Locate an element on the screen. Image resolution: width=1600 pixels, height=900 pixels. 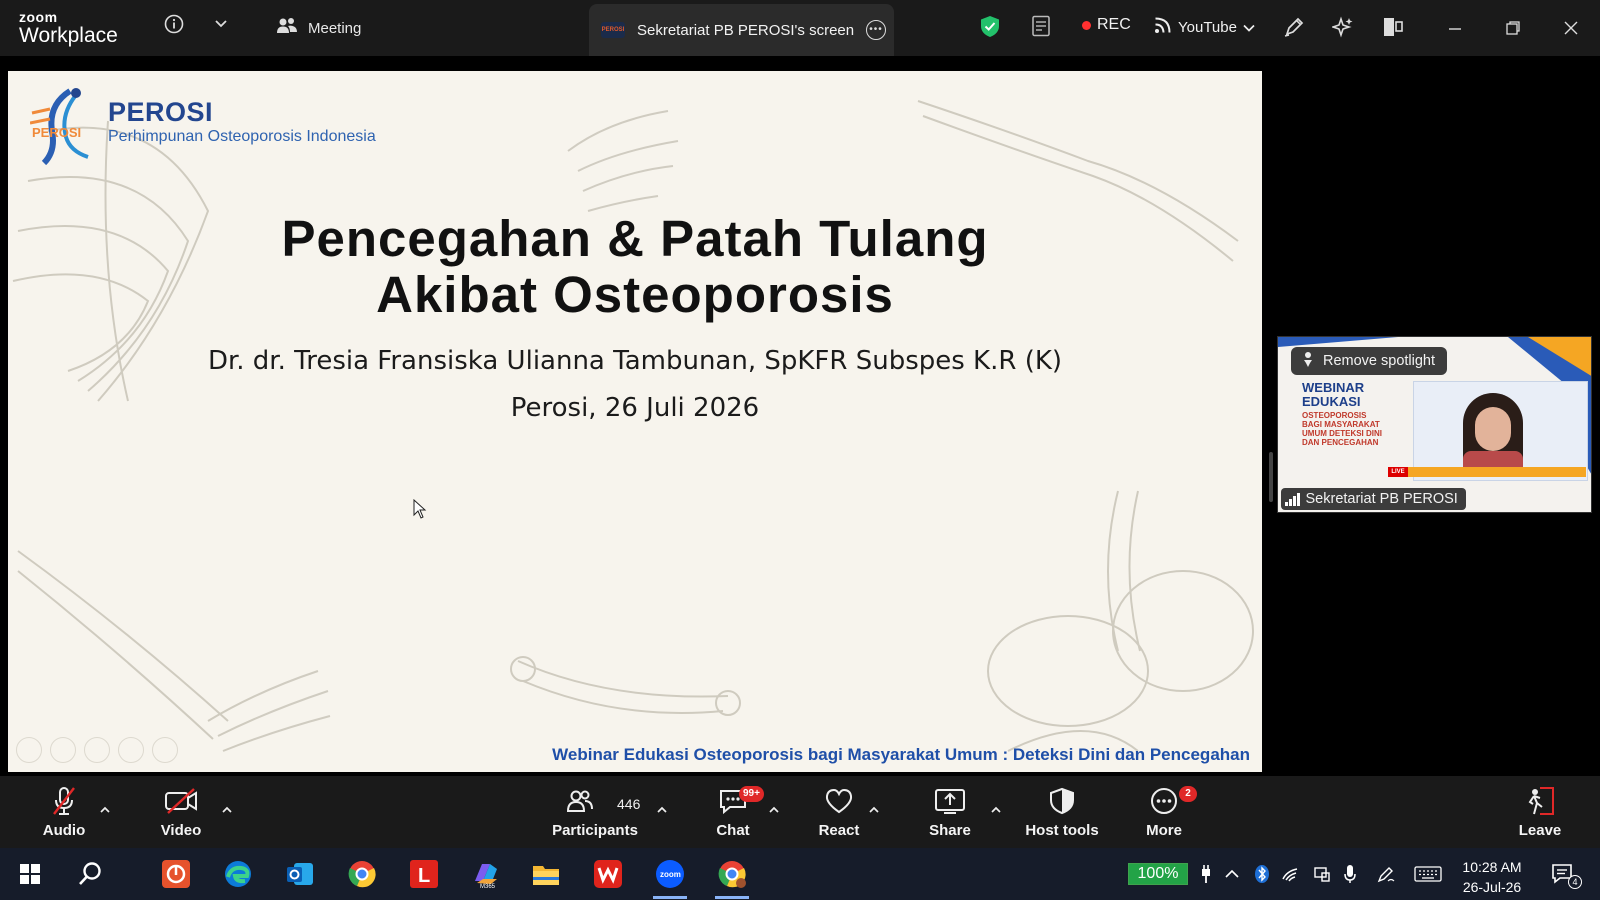
share-button: Share is located at coordinates (950, 812).